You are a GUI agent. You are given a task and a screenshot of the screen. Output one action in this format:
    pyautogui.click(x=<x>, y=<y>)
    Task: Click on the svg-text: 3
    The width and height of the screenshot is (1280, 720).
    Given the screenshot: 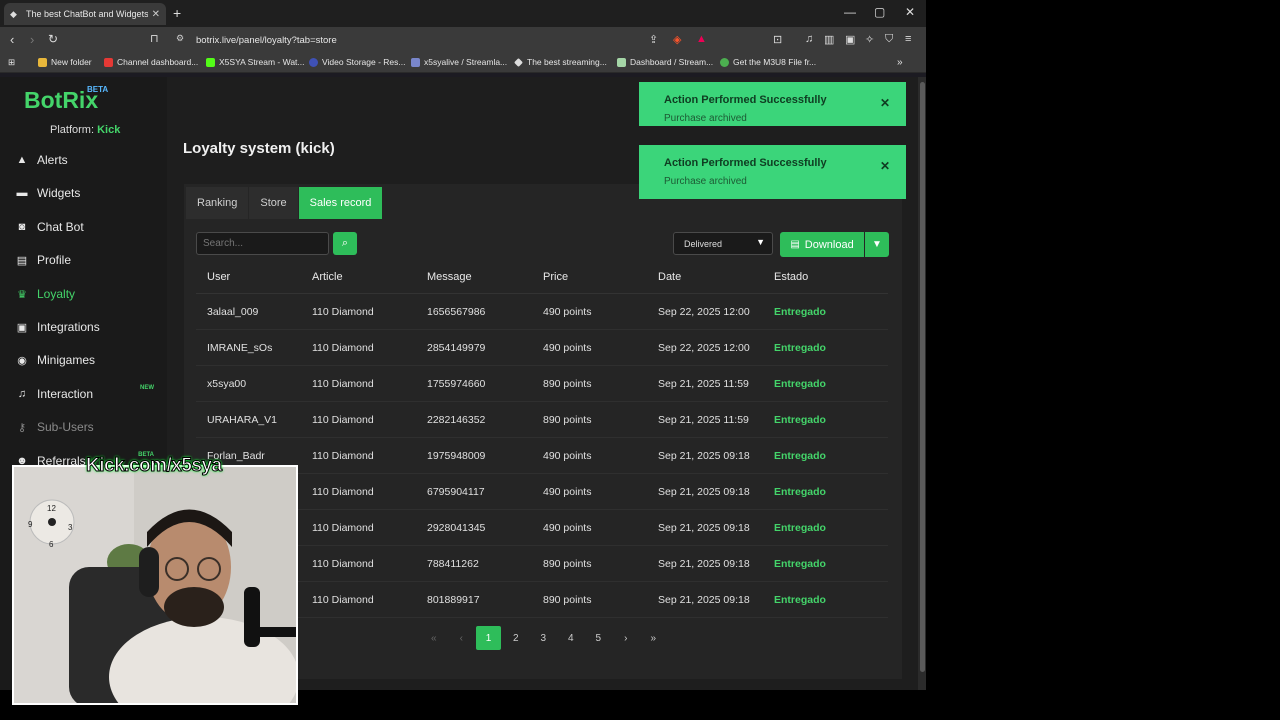 What is the action you would take?
    pyautogui.click(x=70, y=527)
    